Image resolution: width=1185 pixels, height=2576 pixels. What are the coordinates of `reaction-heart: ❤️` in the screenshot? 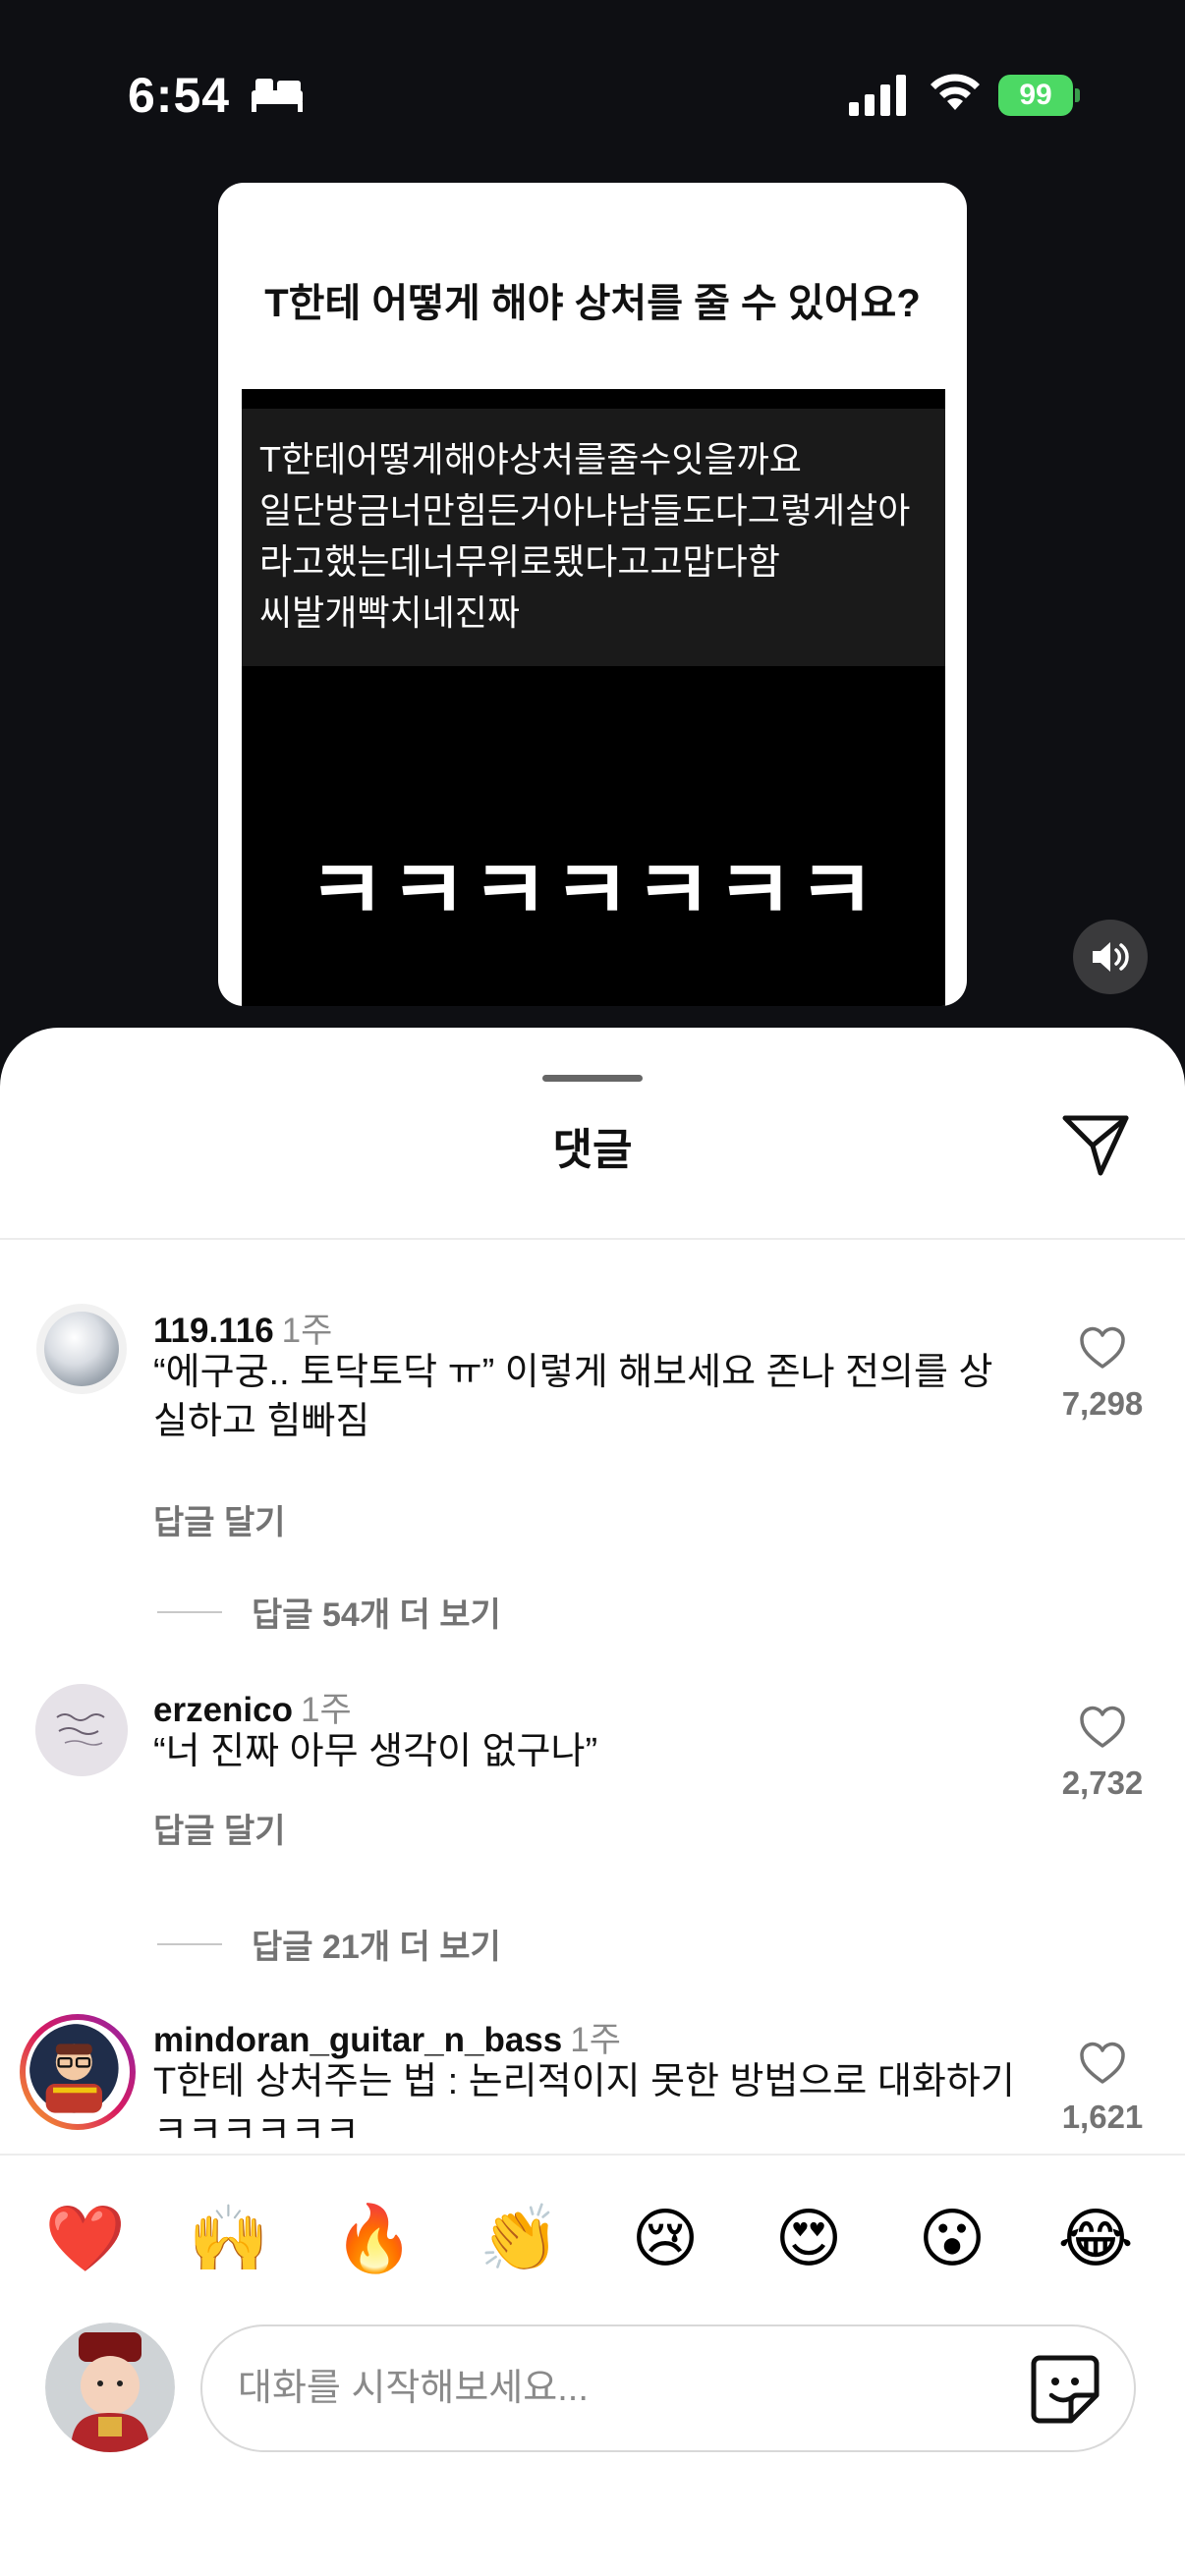 It's located at (85, 2239).